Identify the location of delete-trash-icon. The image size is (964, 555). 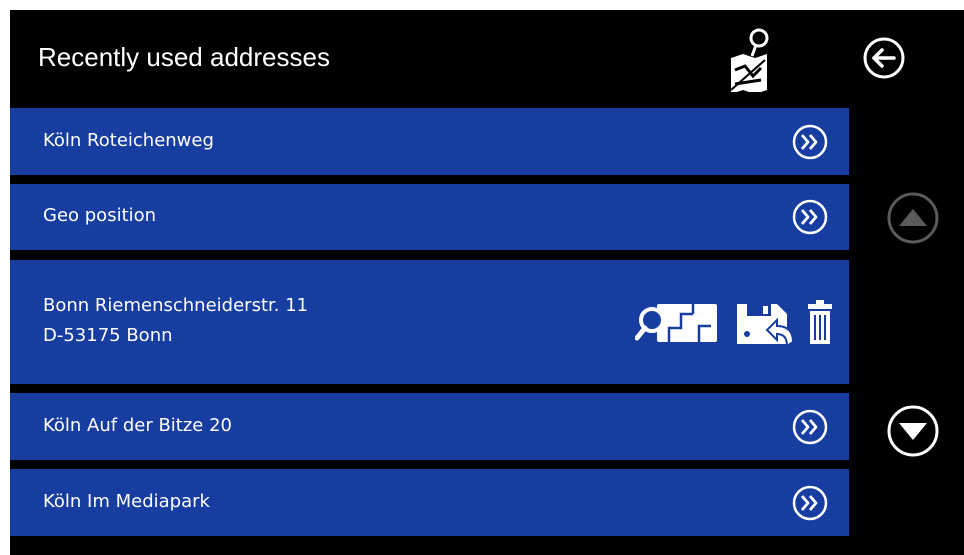
(820, 322).